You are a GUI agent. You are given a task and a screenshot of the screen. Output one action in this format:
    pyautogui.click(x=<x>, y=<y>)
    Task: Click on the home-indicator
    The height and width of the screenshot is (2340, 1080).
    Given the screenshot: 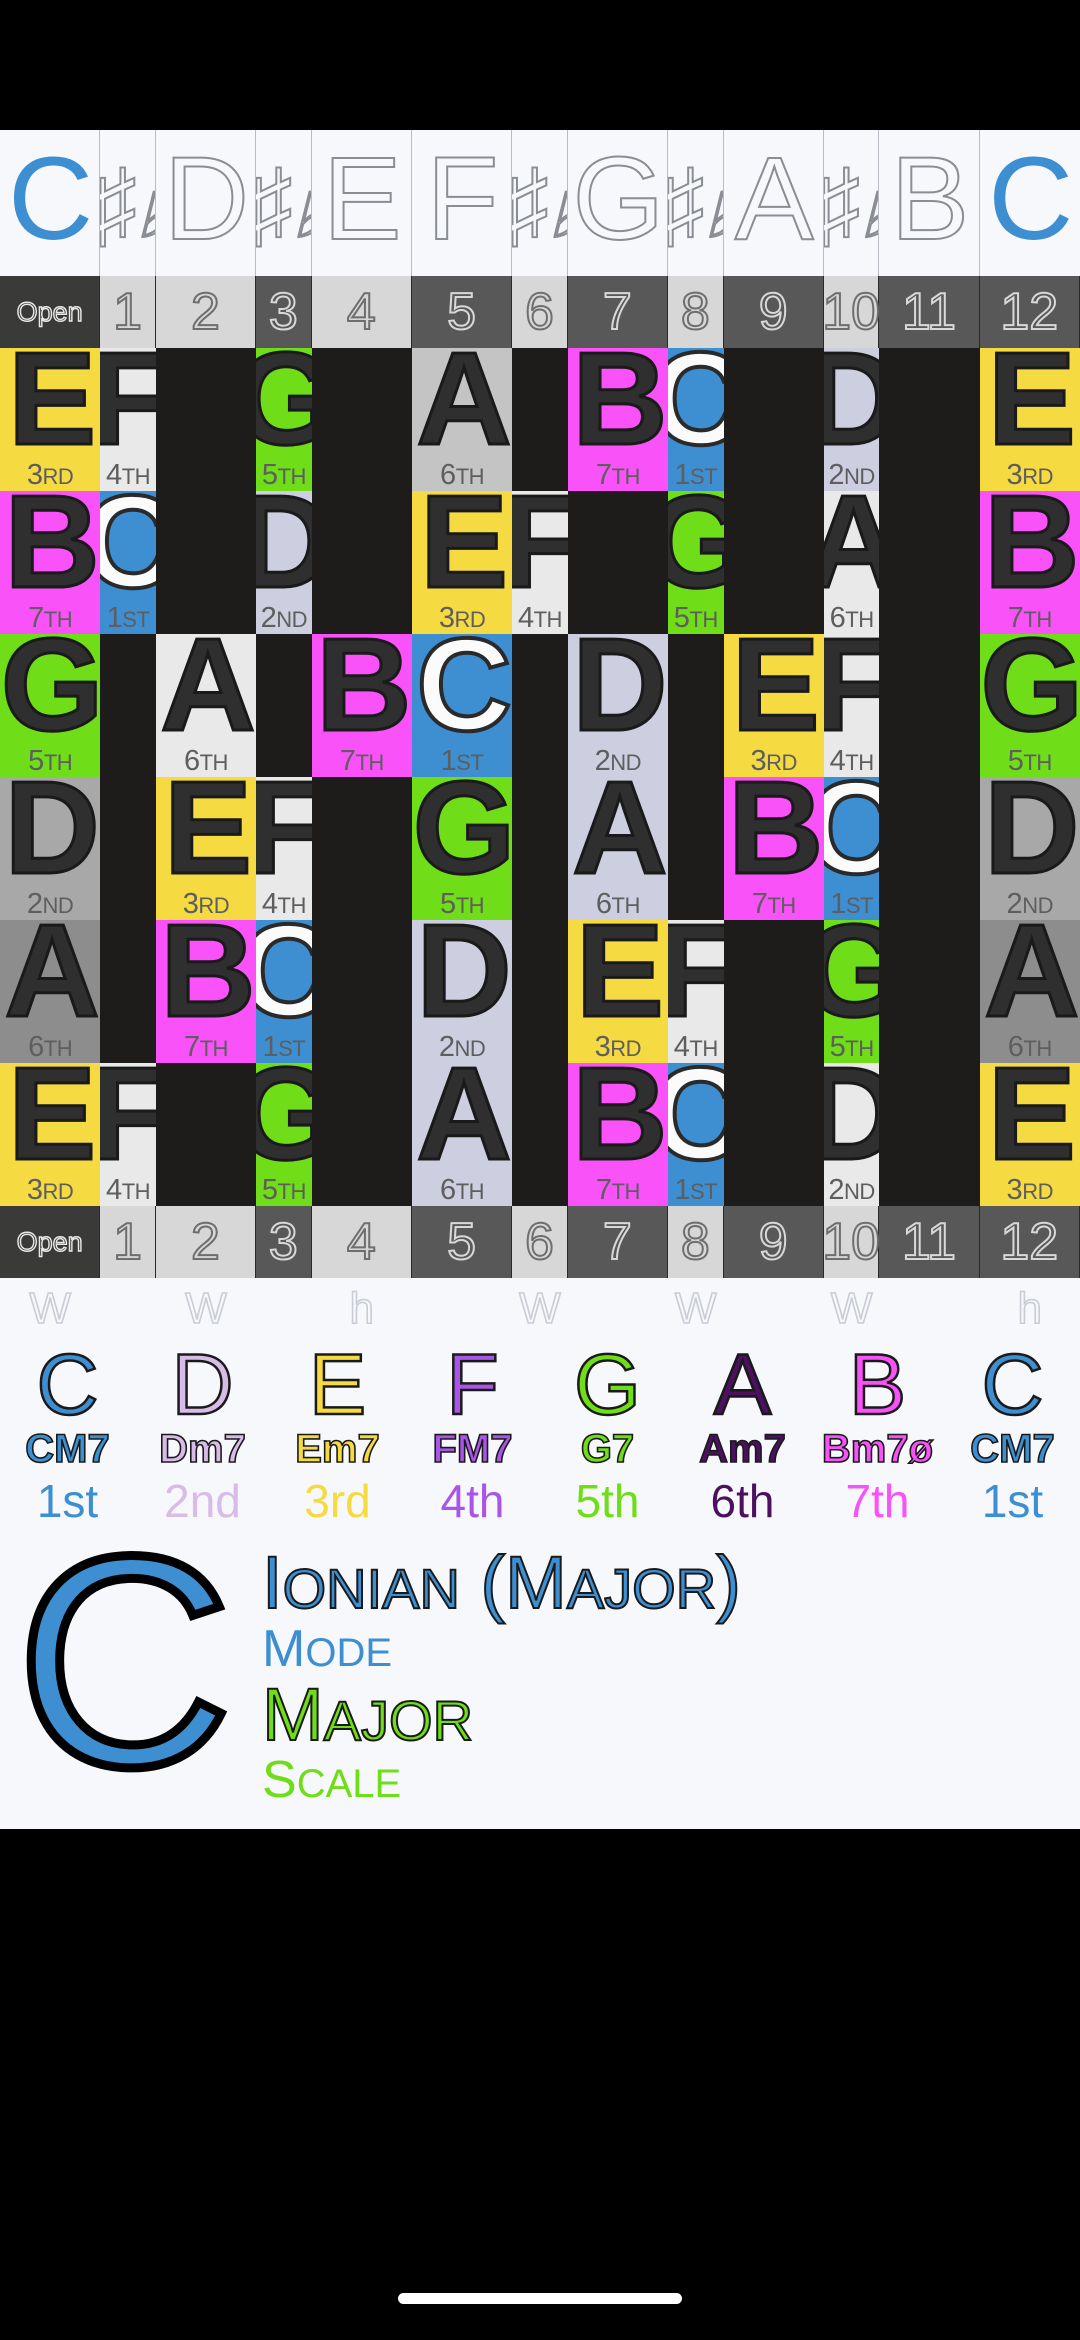 What is the action you would take?
    pyautogui.click(x=540, y=2298)
    